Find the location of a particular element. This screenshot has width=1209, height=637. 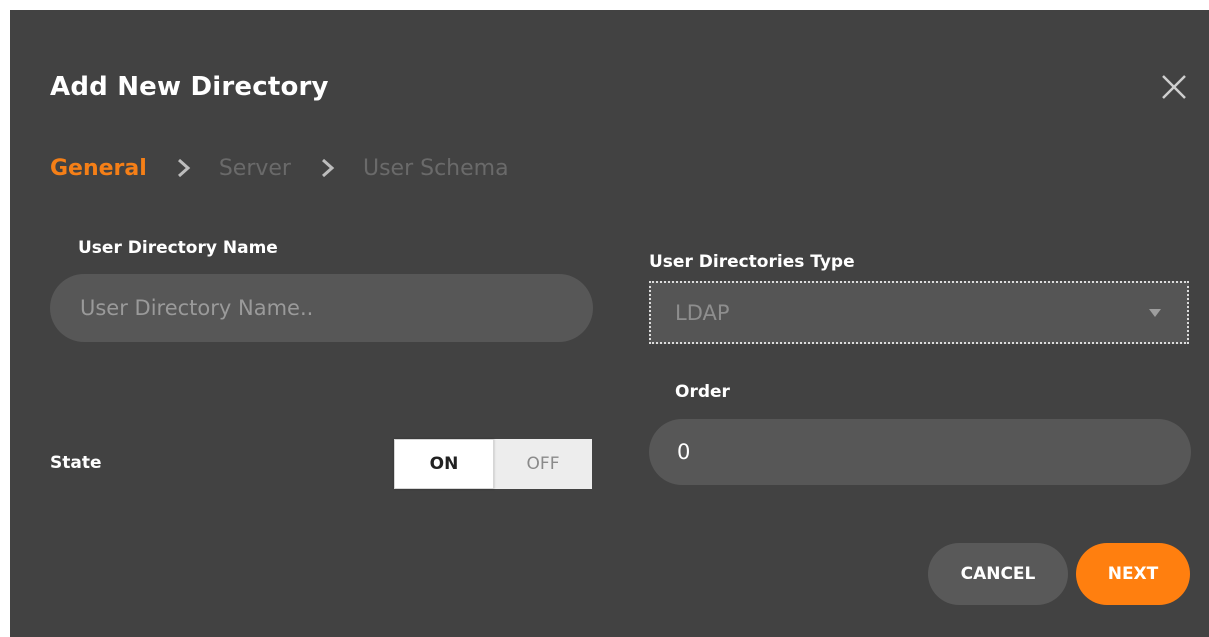

close-button is located at coordinates (1174, 87).